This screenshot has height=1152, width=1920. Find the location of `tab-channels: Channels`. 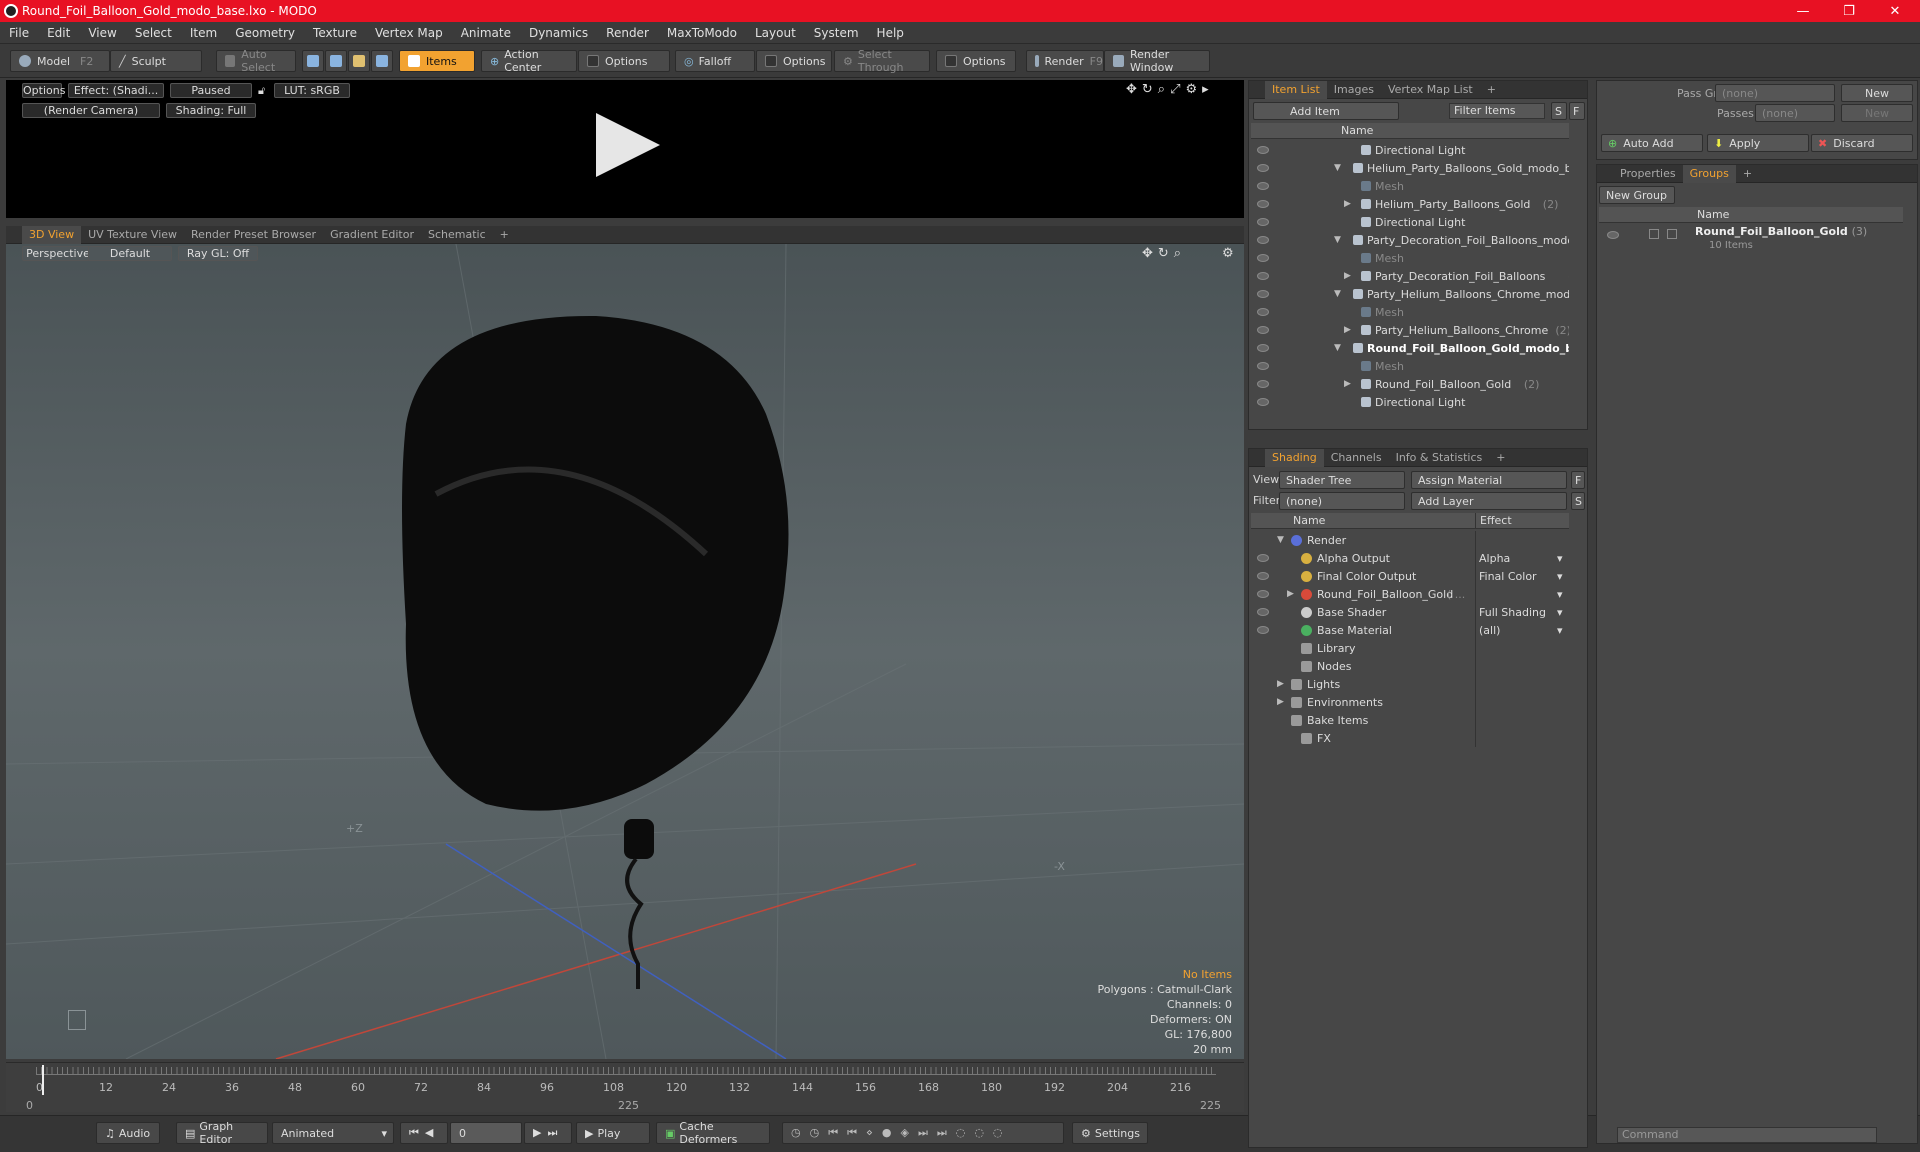

tab-channels: Channels is located at coordinates (1356, 458).